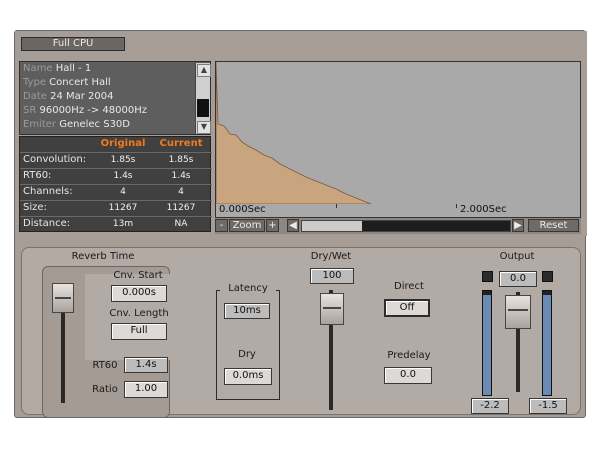 The height and width of the screenshot is (450, 600). Describe the element at coordinates (48, 191) in the screenshot. I see `stat-label: Channels:` at that location.